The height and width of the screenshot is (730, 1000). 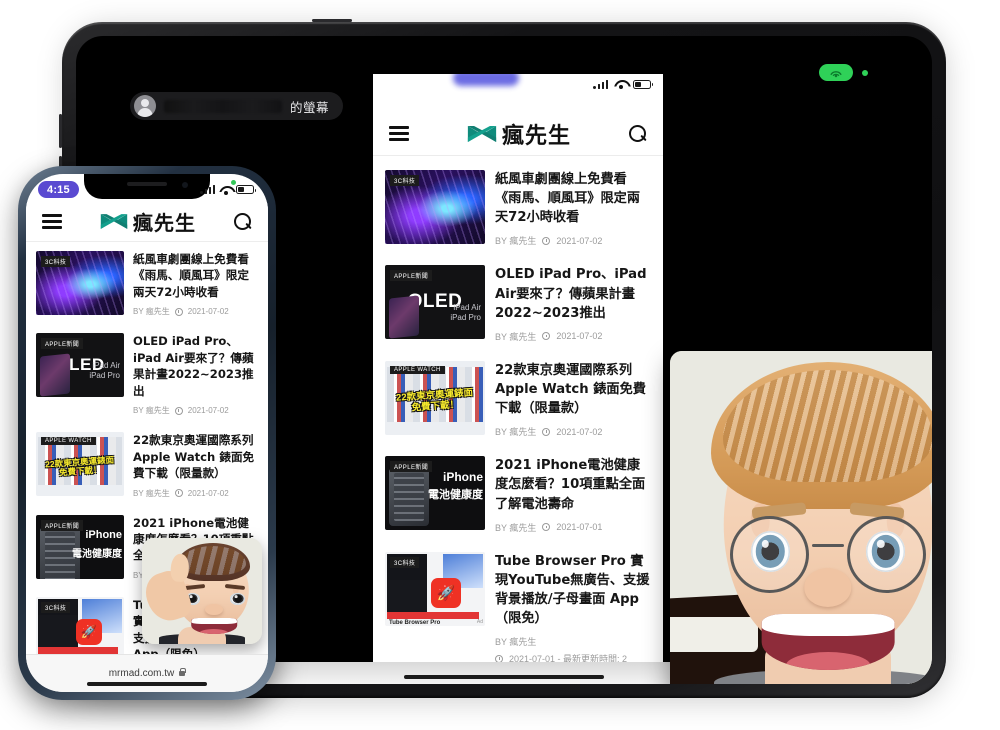 What do you see at coordinates (579, 527) in the screenshot?
I see `article-date: 2021-07-01` at bounding box center [579, 527].